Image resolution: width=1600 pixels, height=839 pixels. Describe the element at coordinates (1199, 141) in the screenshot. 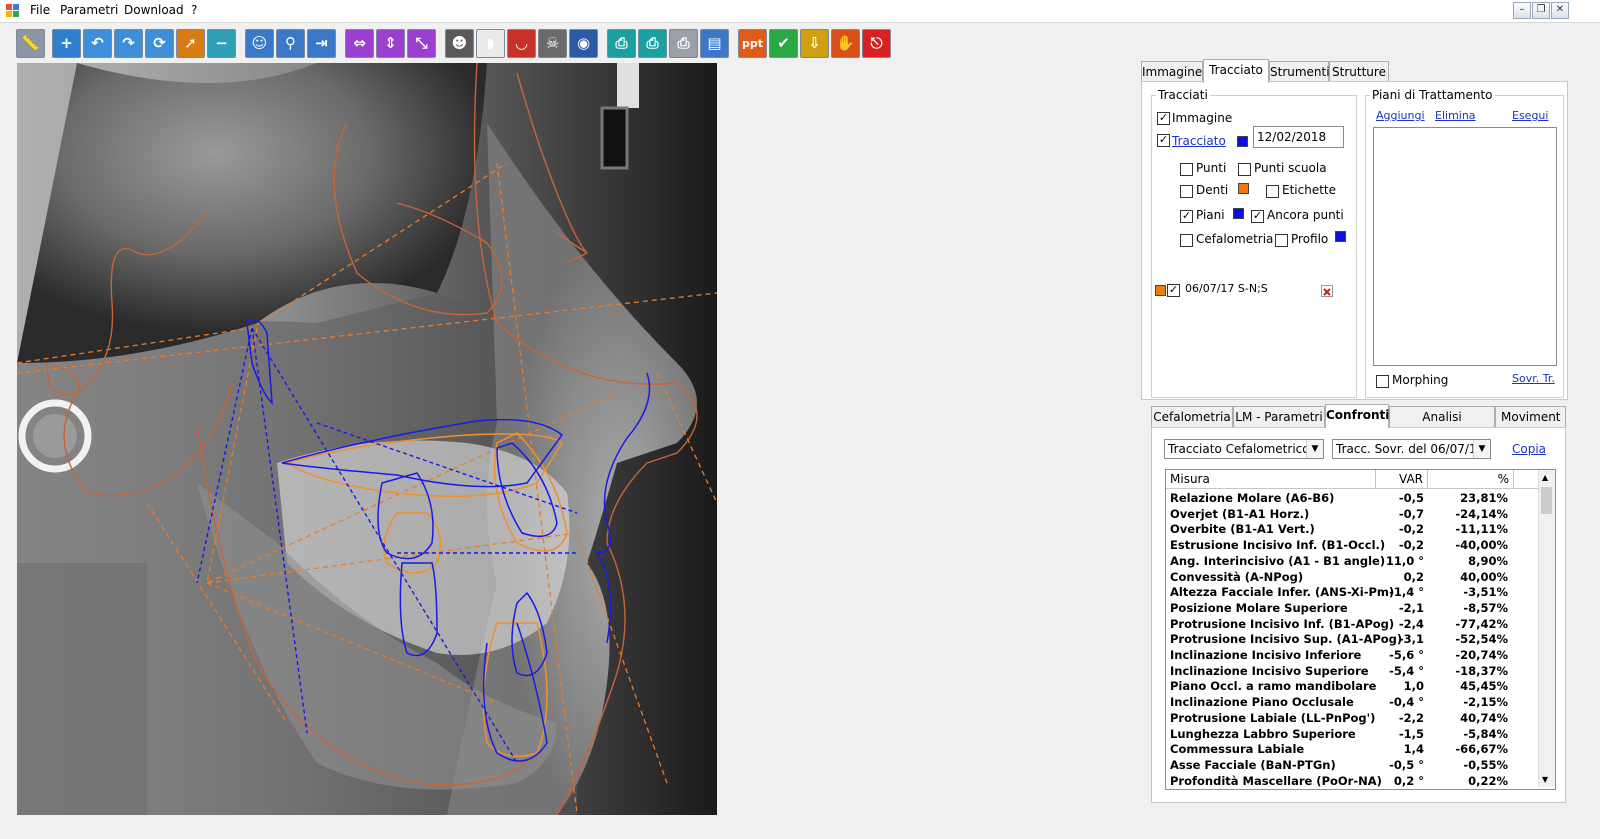

I see `tracciato-link: Tracciato` at that location.